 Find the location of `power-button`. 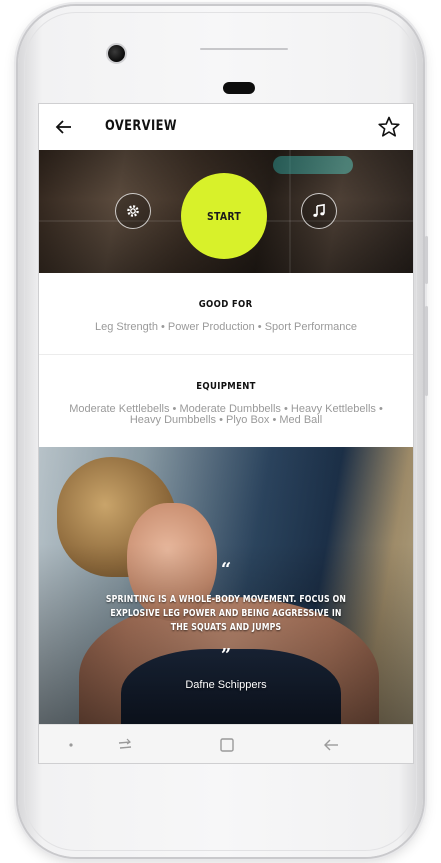

power-button is located at coordinates (426, 260).